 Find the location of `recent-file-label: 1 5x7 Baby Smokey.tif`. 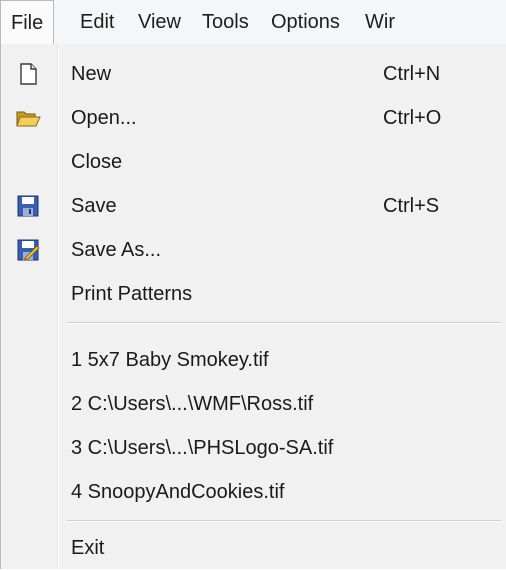

recent-file-label: 1 5x7 Baby Smokey.tif is located at coordinates (170, 360).